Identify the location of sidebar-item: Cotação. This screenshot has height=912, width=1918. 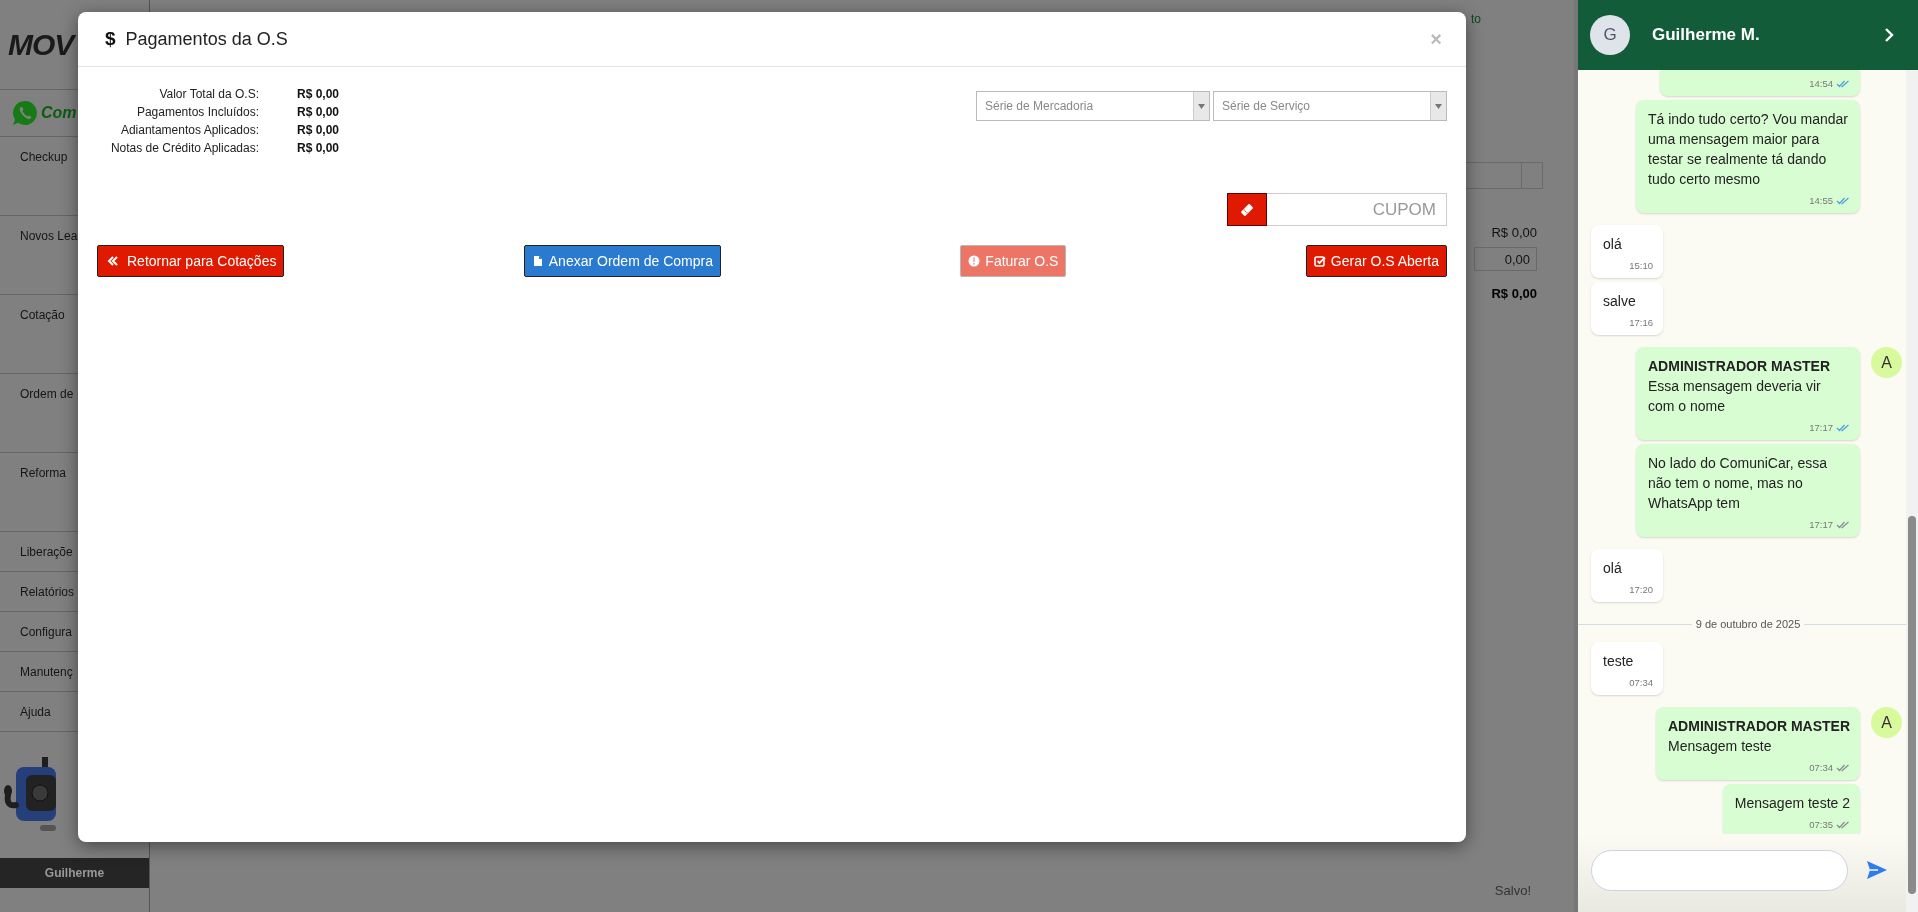
(42, 315).